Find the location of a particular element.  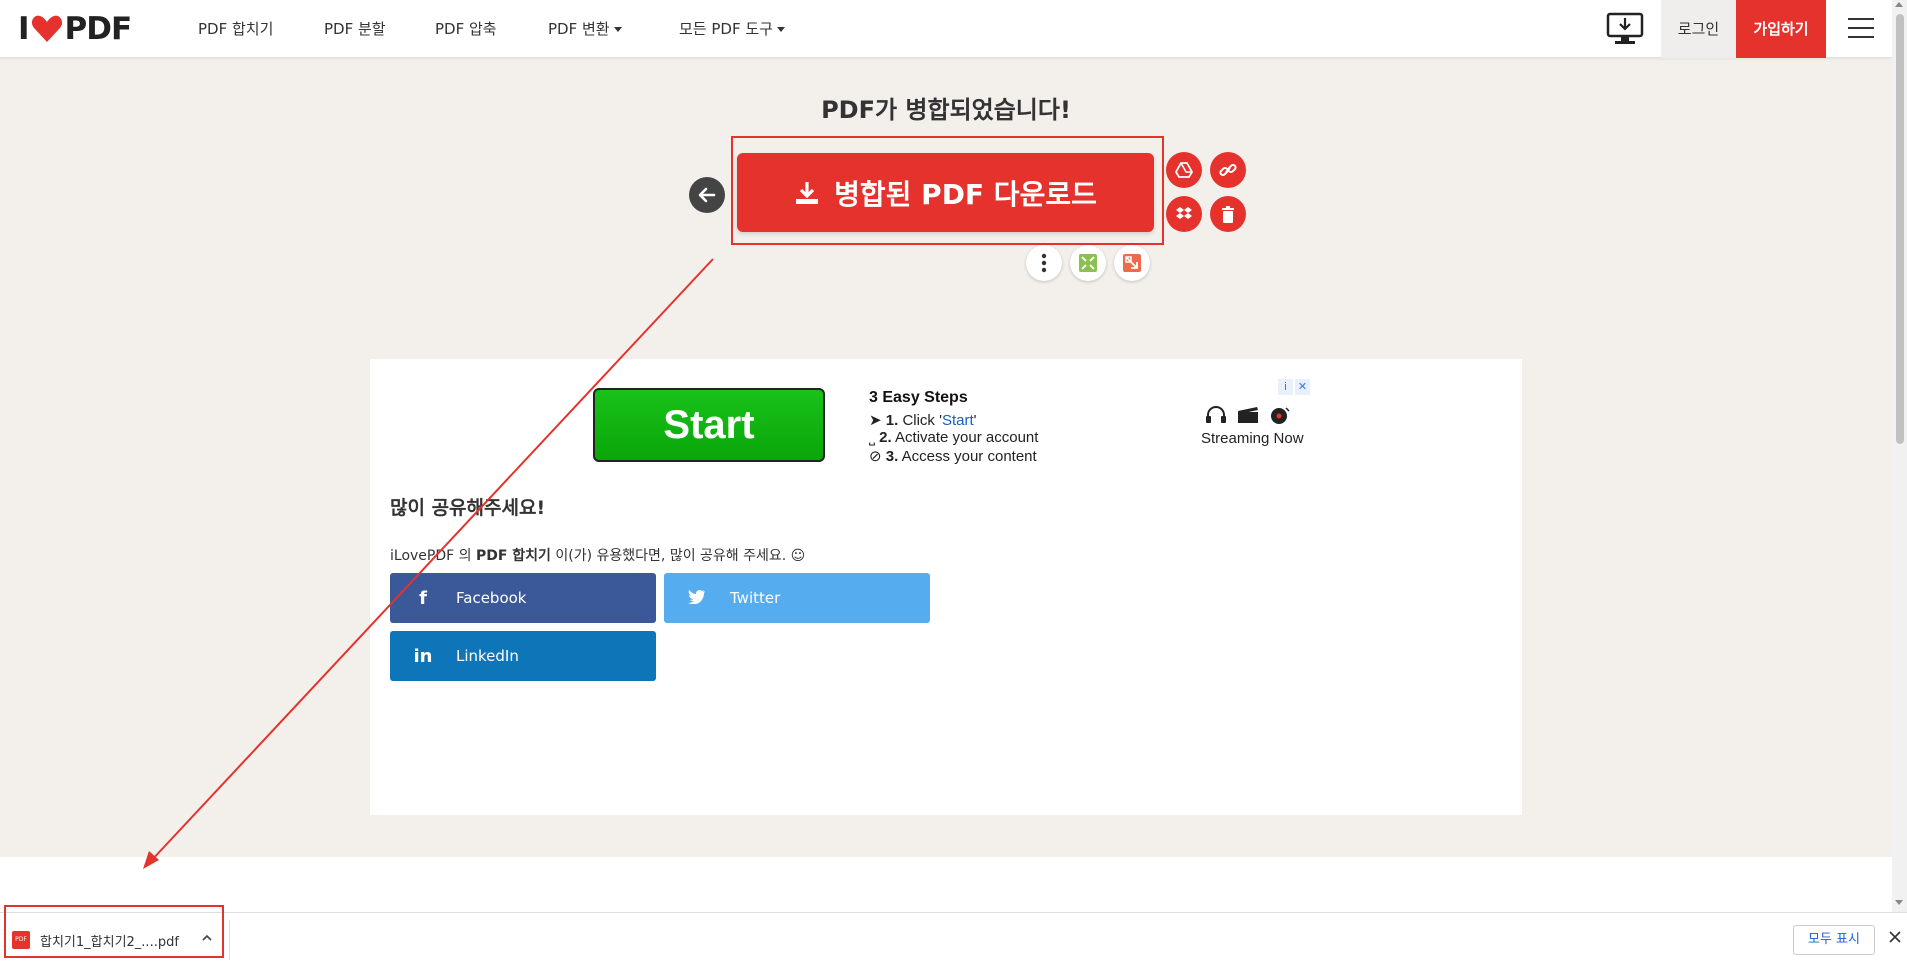

split-pdf-button is located at coordinates (1132, 263).